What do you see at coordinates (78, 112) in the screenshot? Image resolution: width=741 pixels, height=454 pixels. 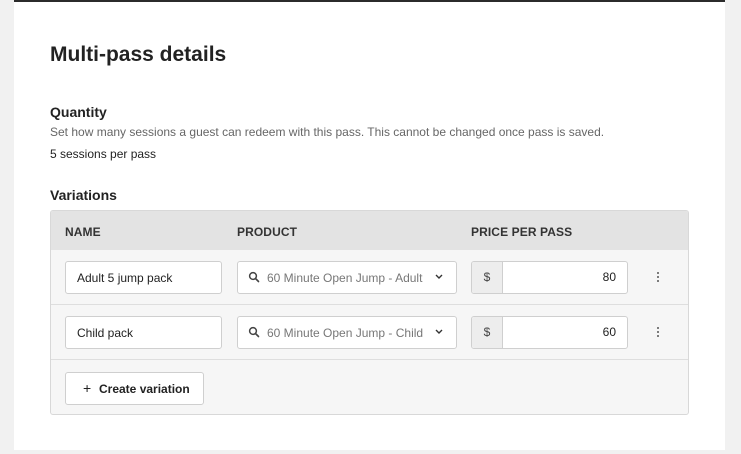 I see `quantity-label: Quantity` at bounding box center [78, 112].